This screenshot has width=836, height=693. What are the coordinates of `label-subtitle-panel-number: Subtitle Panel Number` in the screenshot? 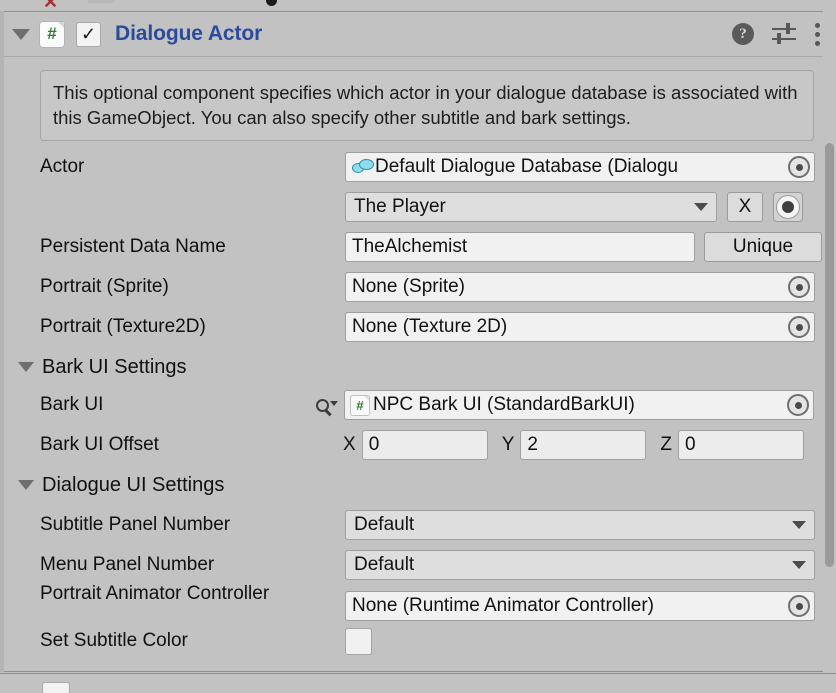 It's located at (135, 524).